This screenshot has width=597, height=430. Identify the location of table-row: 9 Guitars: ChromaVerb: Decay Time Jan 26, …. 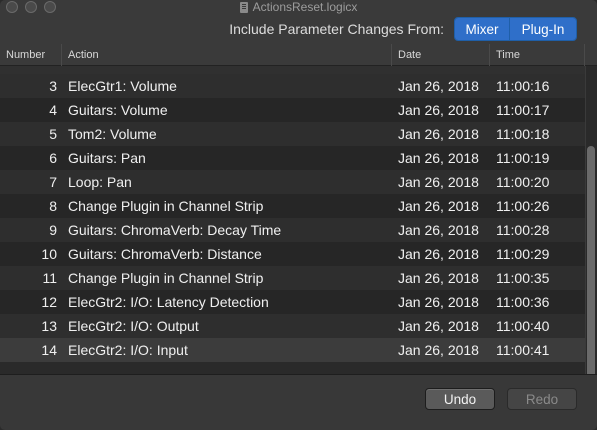
(292, 230).